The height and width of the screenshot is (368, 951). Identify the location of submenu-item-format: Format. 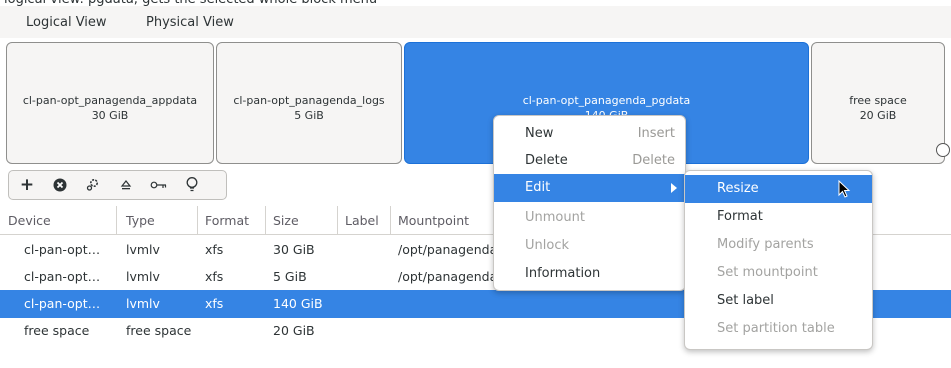
(778, 217).